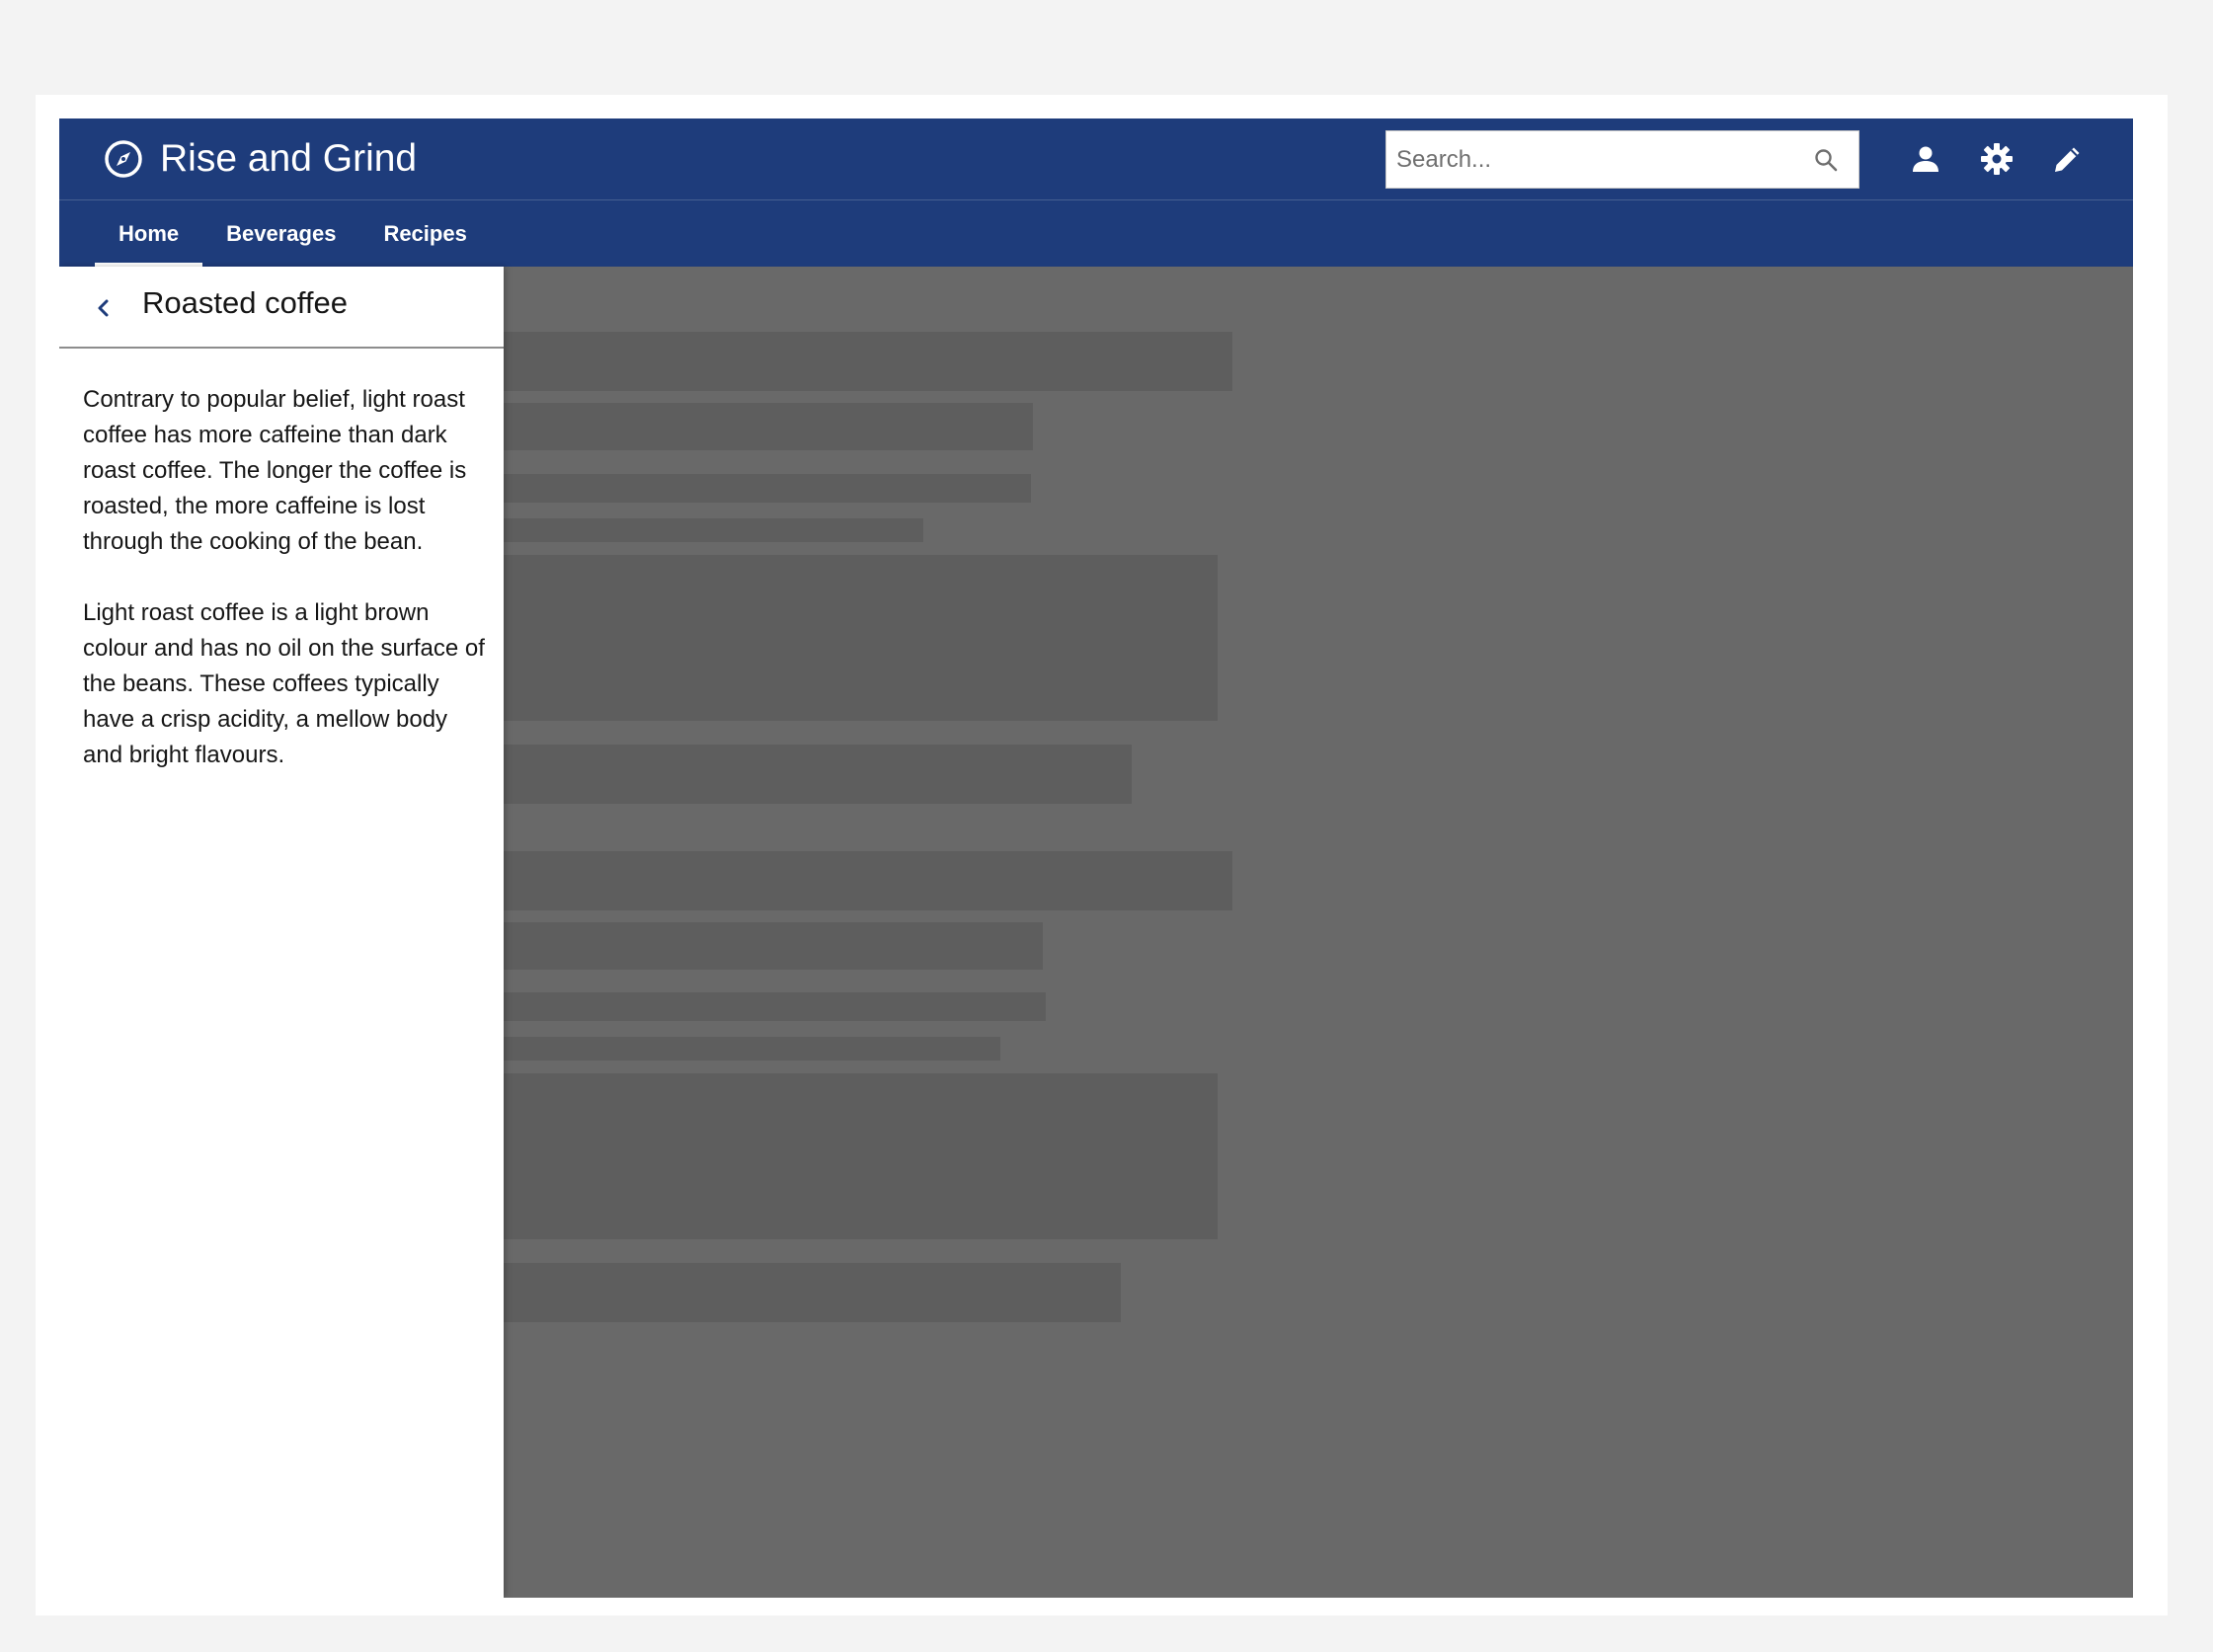 This screenshot has height=1652, width=2213. I want to click on back-button, so click(103, 308).